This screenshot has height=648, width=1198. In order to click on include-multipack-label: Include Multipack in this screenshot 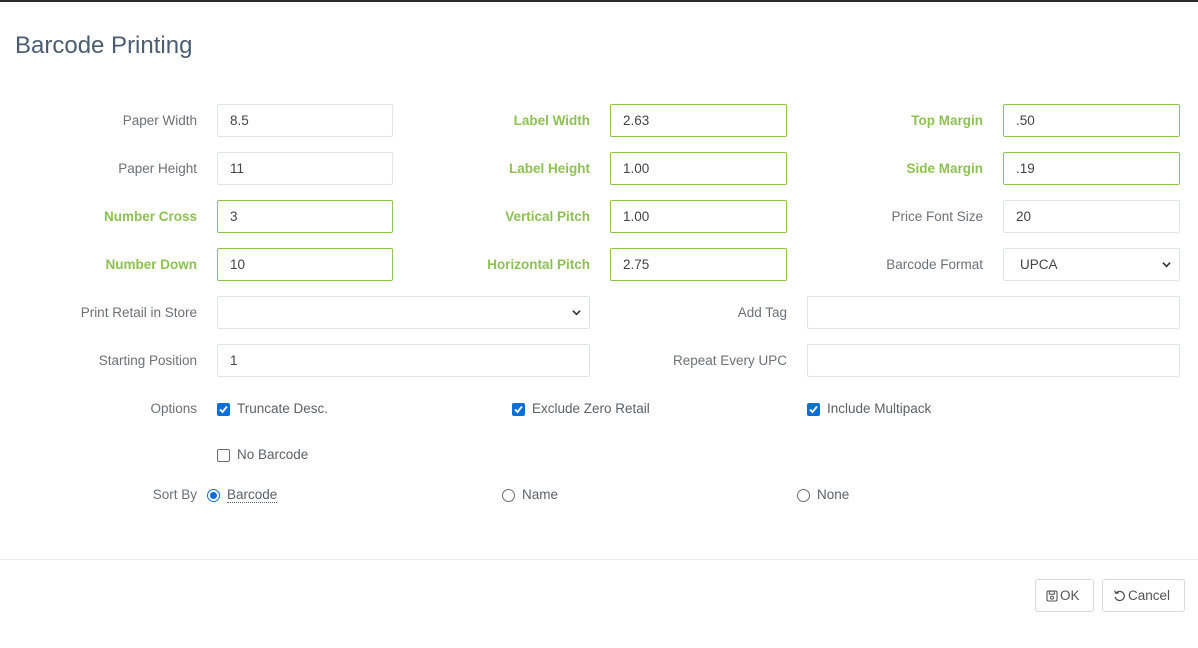, I will do `click(879, 409)`.